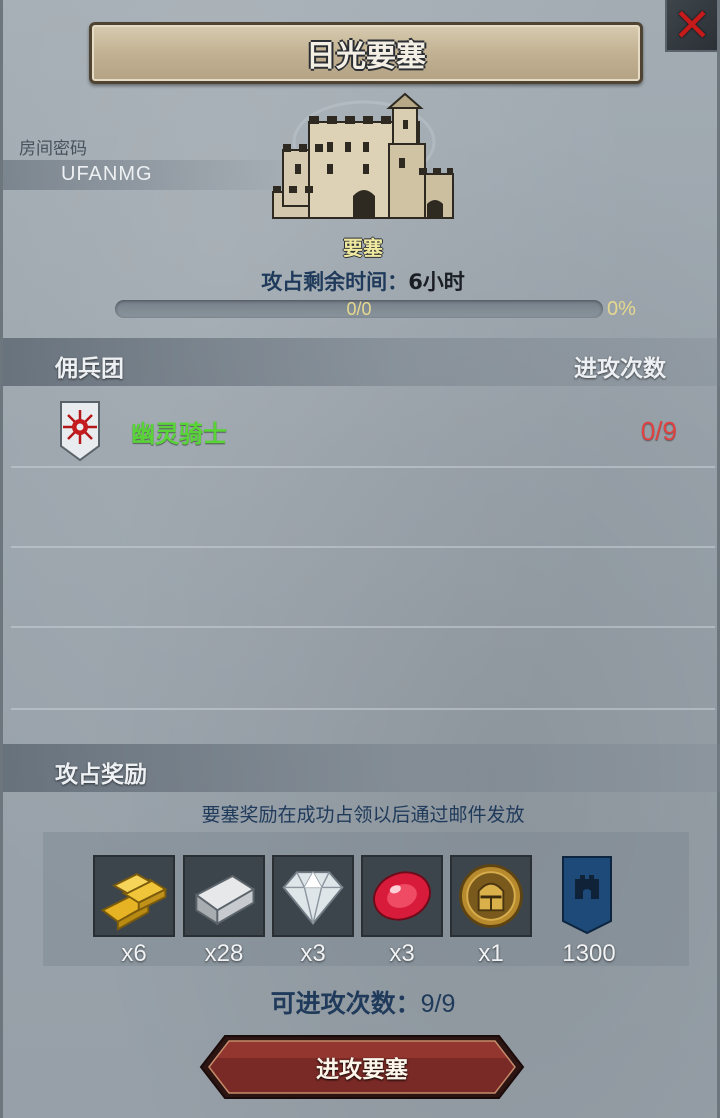 The width and height of the screenshot is (720, 1118). I want to click on reward-section-title: 攻占奖励, so click(101, 775).